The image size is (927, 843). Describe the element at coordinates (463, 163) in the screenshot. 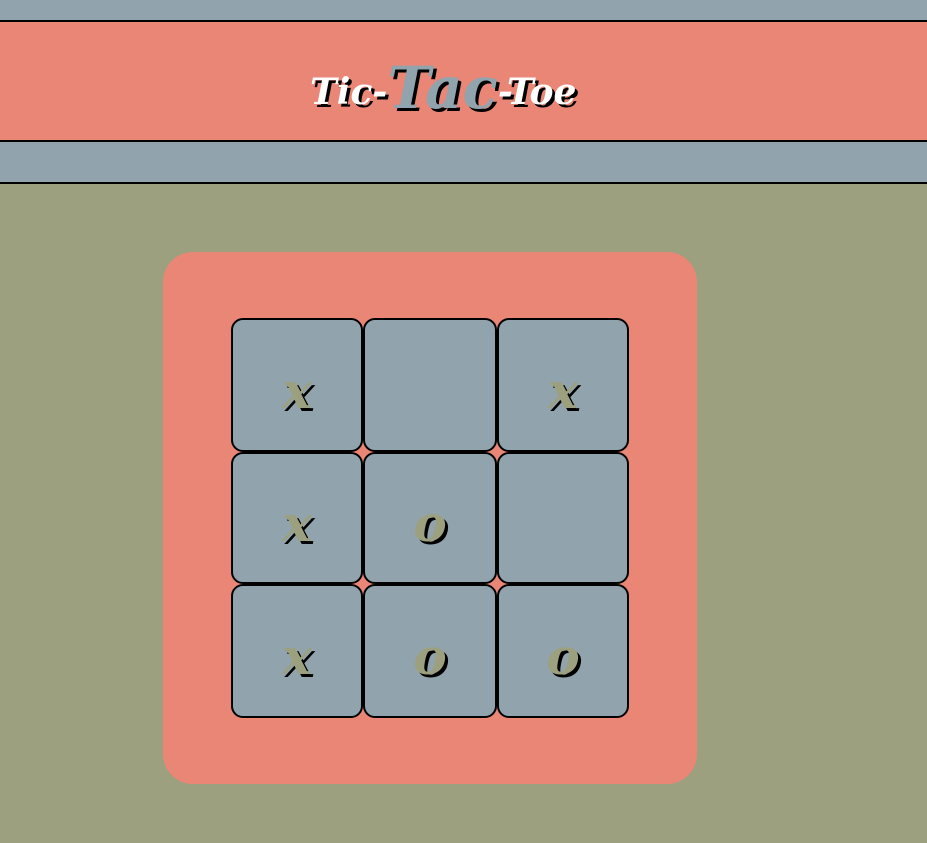

I see `sub-header-strip` at that location.